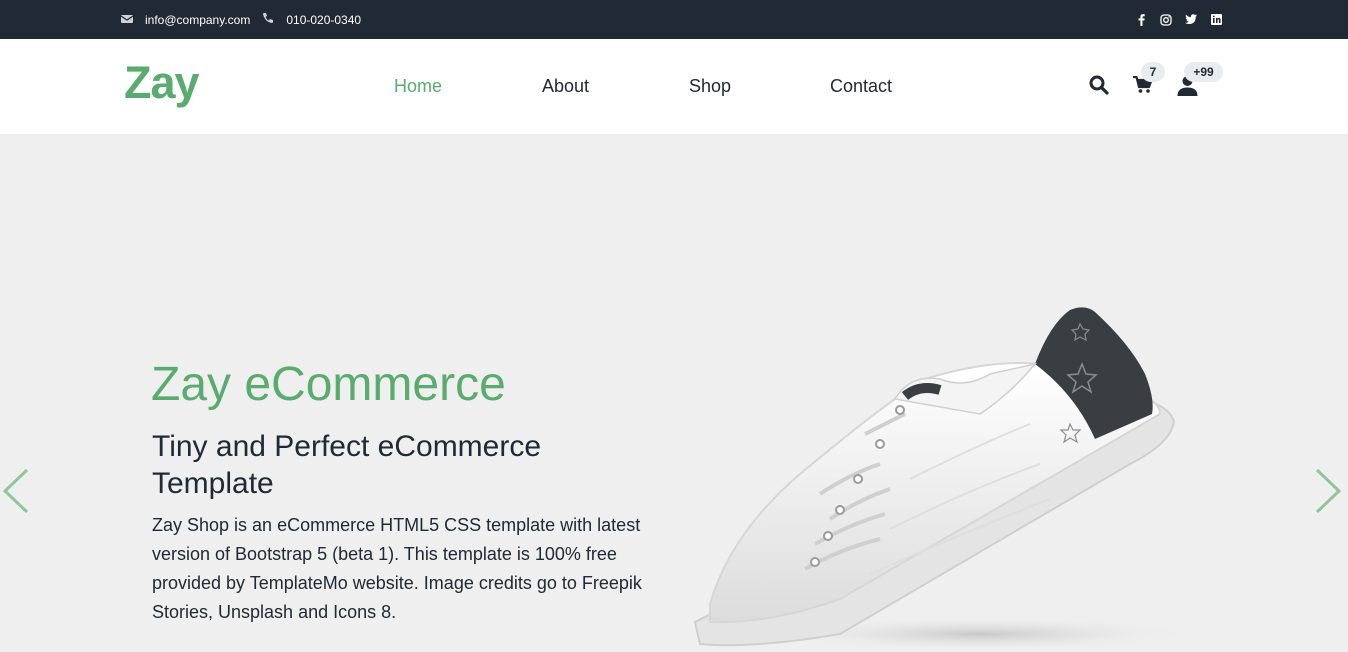 The image size is (1348, 652). Describe the element at coordinates (1216, 20) in the screenshot. I see `linkedin-icon` at that location.